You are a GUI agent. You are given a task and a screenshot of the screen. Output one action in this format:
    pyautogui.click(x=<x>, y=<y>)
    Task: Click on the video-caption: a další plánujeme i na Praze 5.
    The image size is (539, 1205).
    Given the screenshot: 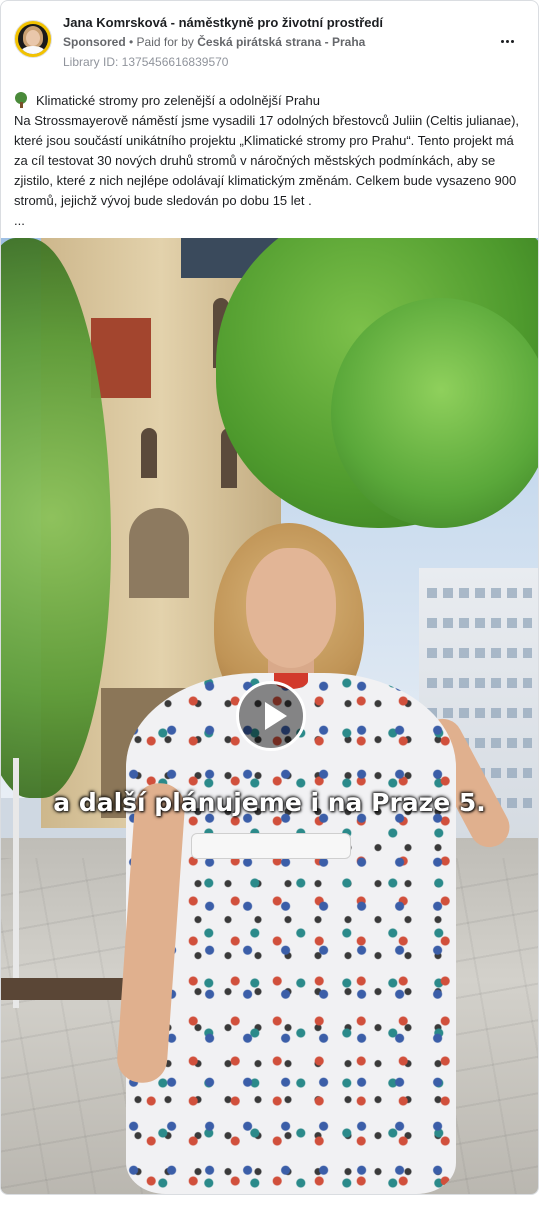 What is the action you would take?
    pyautogui.click(x=269, y=802)
    